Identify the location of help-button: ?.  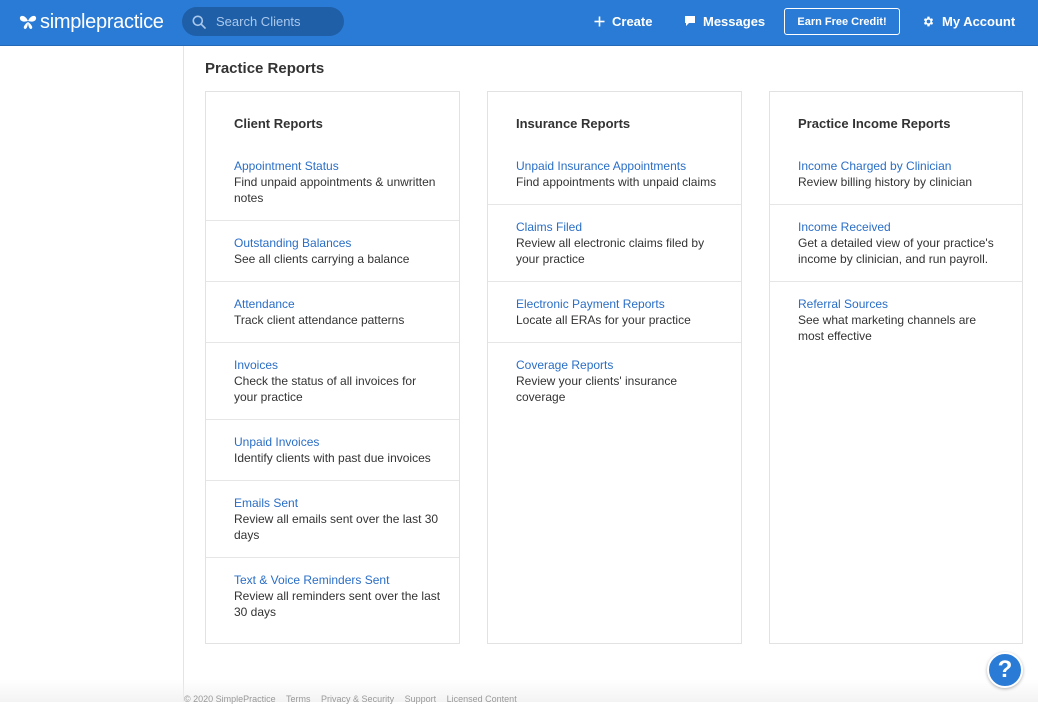
(1005, 670).